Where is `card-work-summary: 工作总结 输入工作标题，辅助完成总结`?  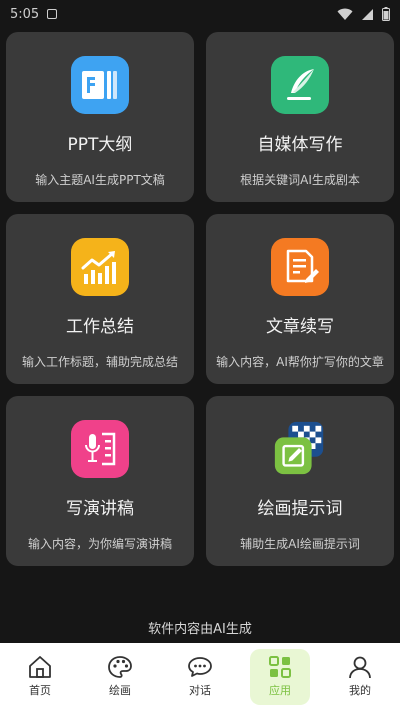
card-work-summary: 工作总结 输入工作标题，辅助完成总结 is located at coordinates (100, 299).